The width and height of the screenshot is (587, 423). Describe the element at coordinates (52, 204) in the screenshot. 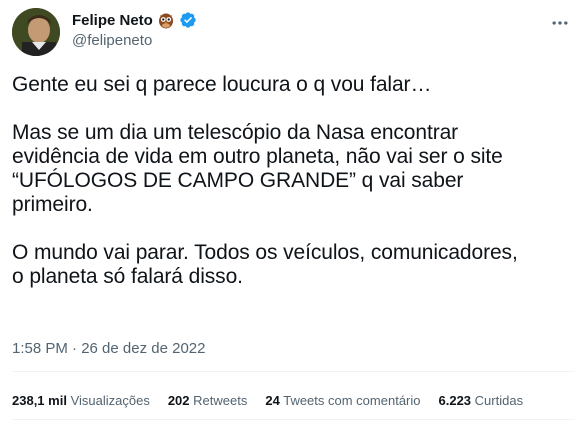

I see `tweet-line: primeiro.` at that location.